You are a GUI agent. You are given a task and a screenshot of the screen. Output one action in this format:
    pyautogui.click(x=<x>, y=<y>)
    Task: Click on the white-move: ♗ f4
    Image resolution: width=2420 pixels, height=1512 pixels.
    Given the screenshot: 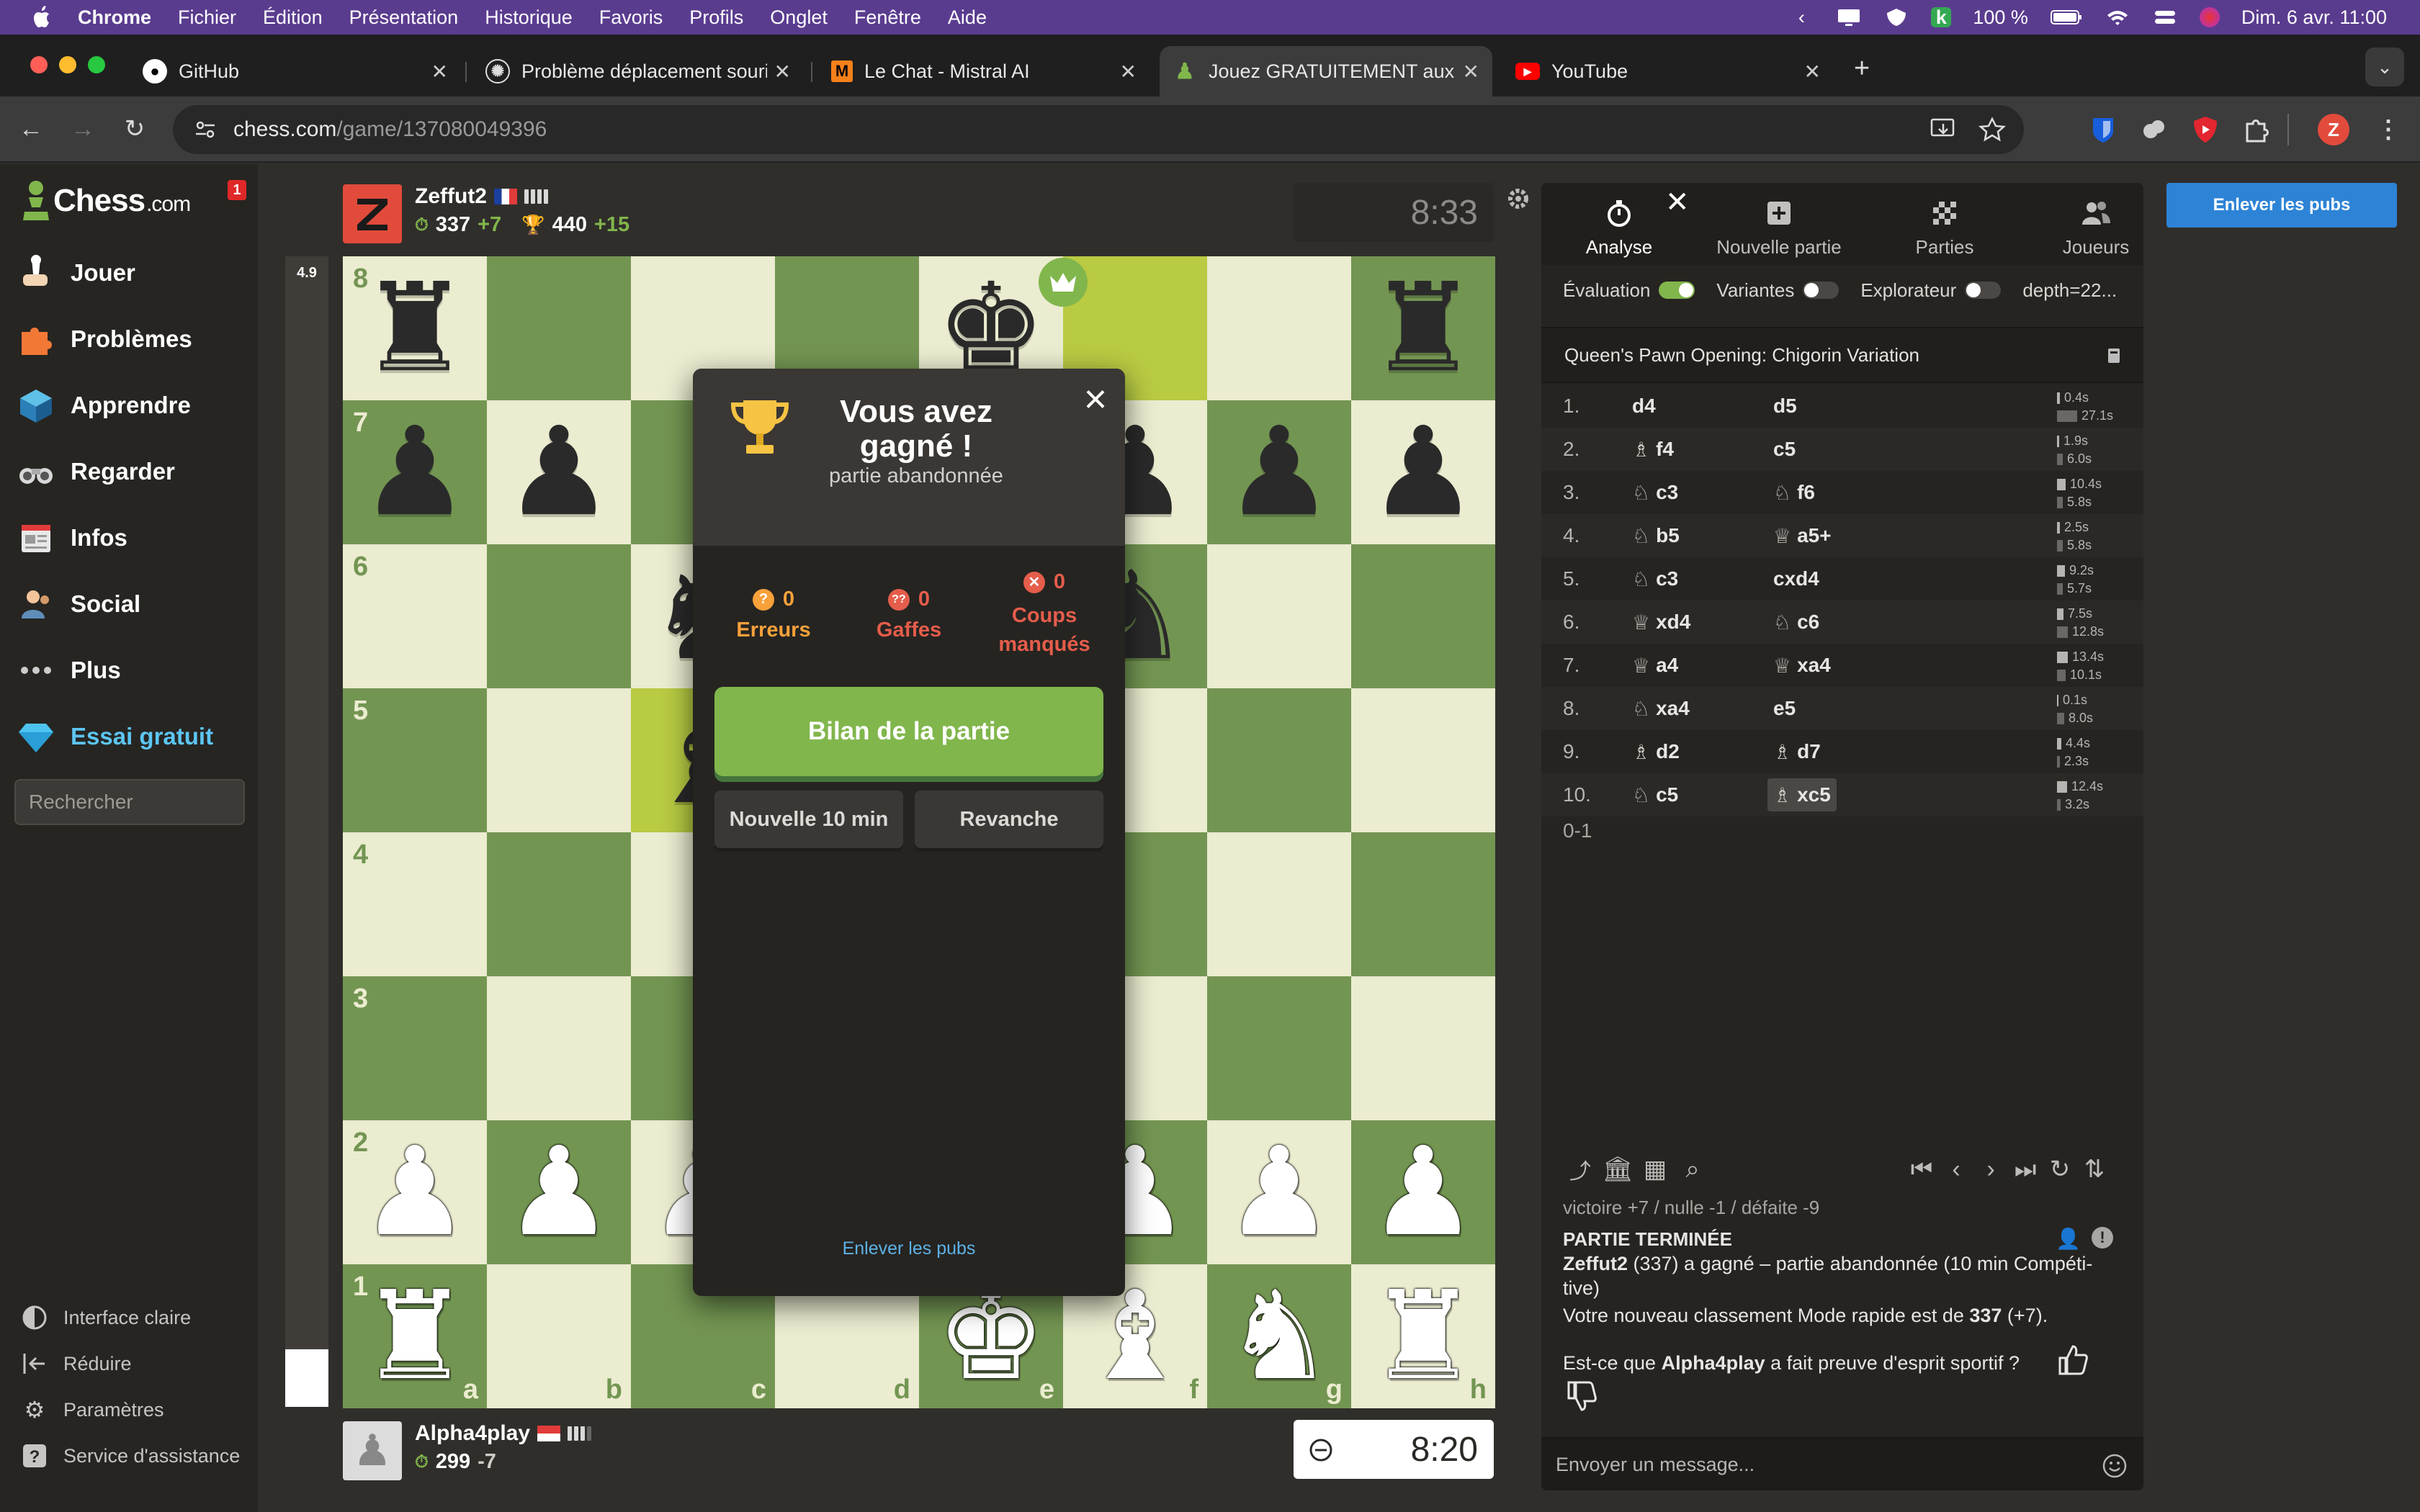 What is the action you would take?
    pyautogui.click(x=1653, y=450)
    